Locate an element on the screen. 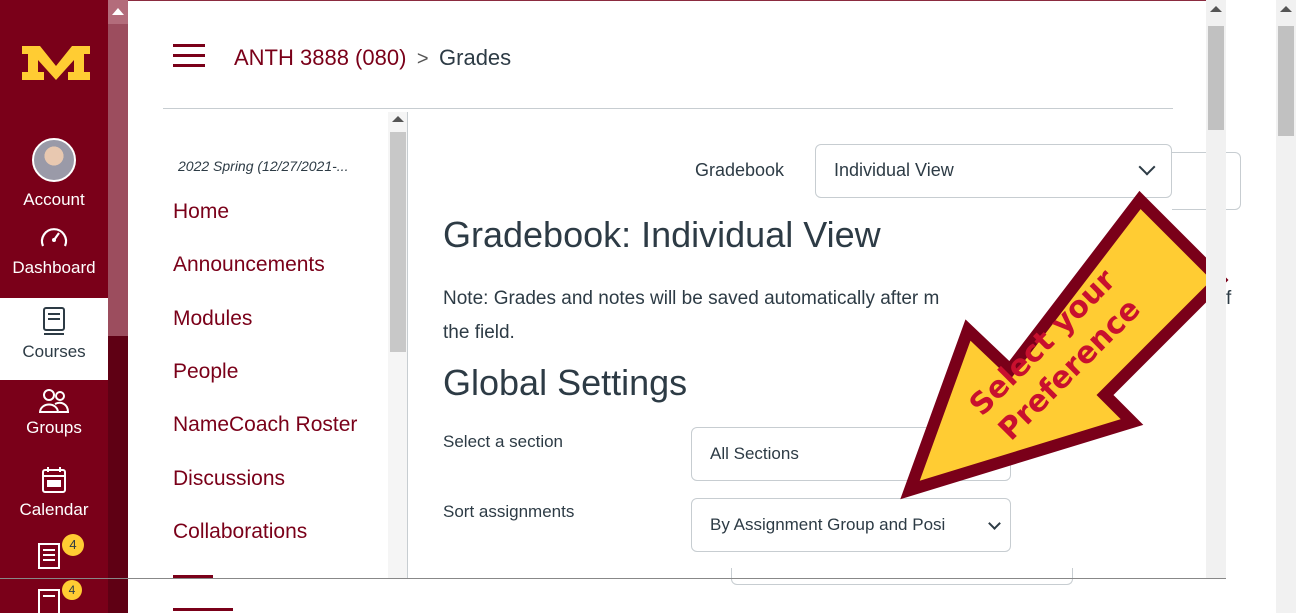  header-divider is located at coordinates (668, 108).